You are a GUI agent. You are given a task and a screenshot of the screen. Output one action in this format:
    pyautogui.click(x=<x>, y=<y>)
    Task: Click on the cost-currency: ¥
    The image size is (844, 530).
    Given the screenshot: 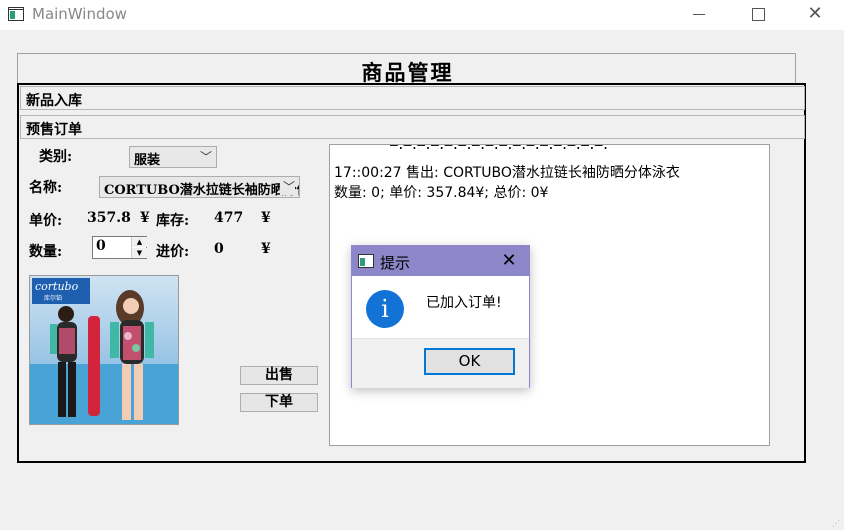 What is the action you would take?
    pyautogui.click(x=266, y=249)
    